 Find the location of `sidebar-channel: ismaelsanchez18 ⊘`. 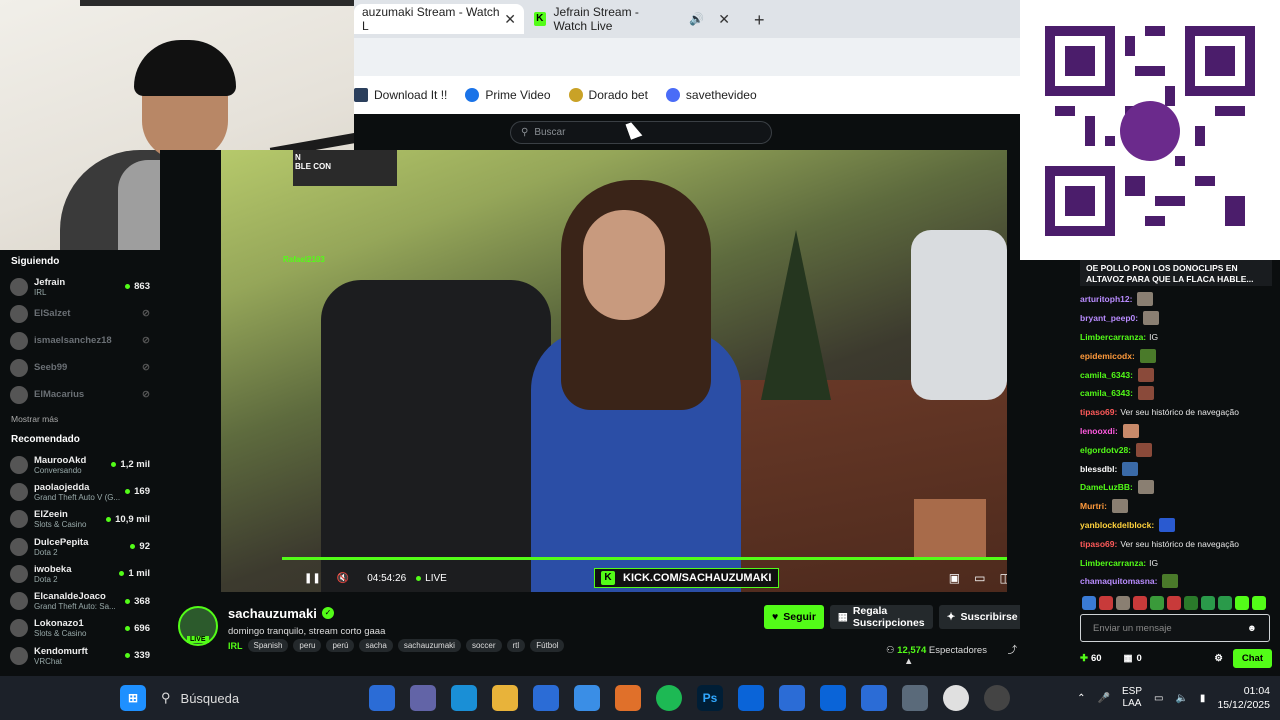

sidebar-channel: ismaelsanchez18 ⊘ is located at coordinates (80, 340).